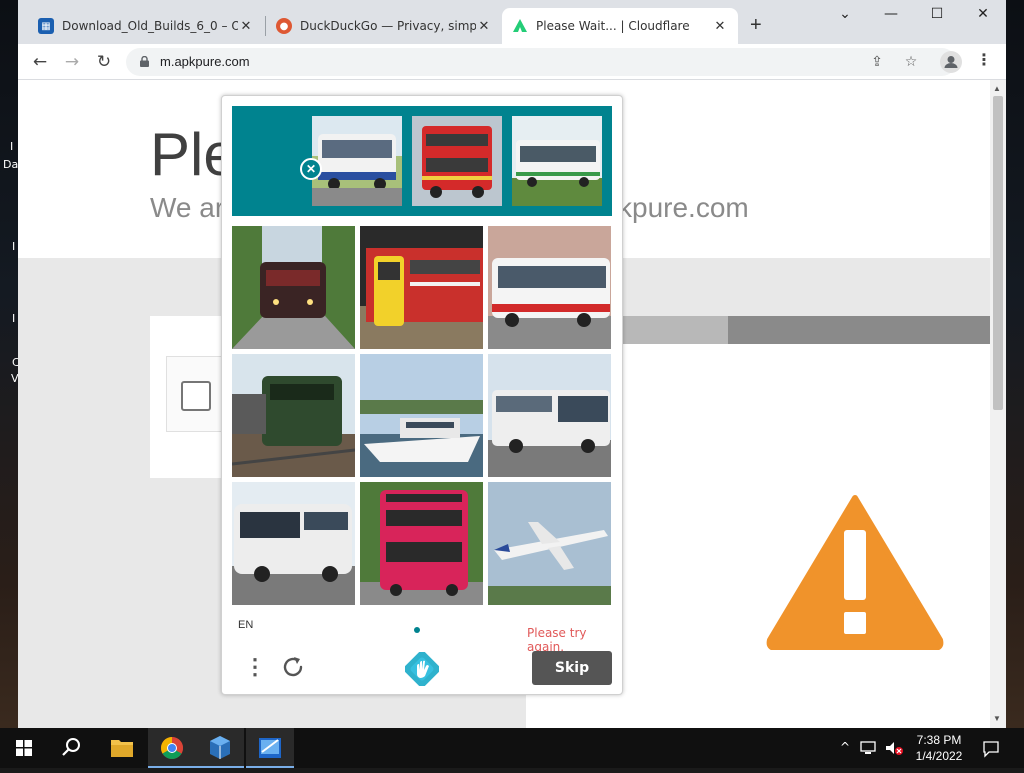 The height and width of the screenshot is (773, 1024). I want to click on human-checkbox, so click(196, 396).